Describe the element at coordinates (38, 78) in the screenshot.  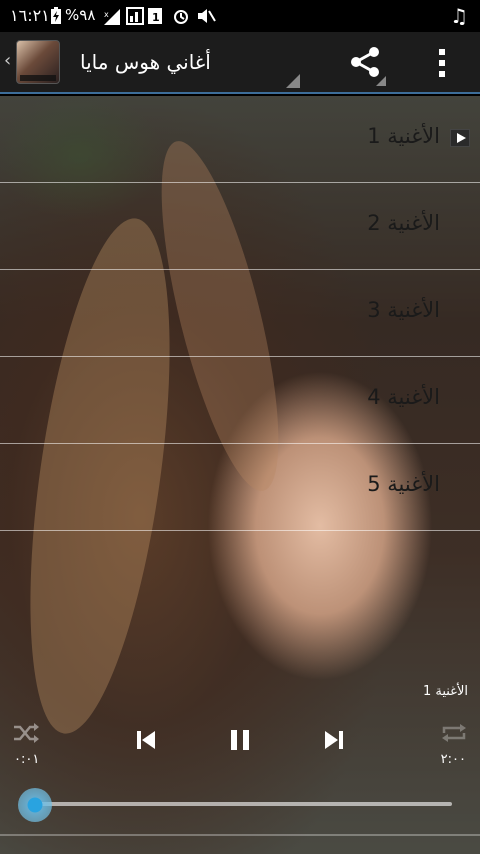
I see `app-icon-tag` at that location.